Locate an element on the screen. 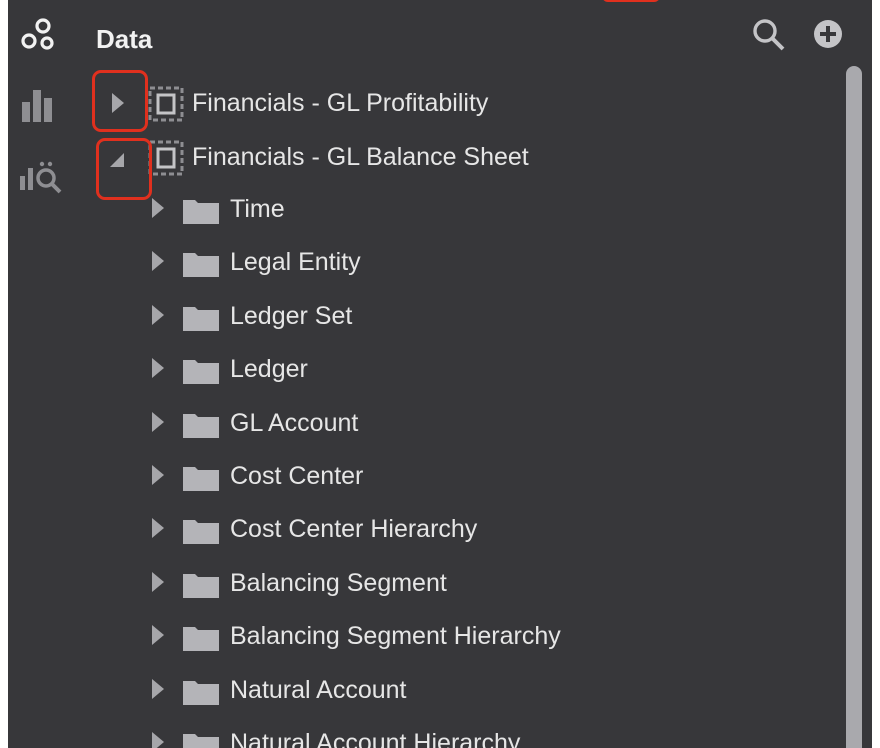  tree-folder-item: Natural Account is located at coordinates (418, 692).